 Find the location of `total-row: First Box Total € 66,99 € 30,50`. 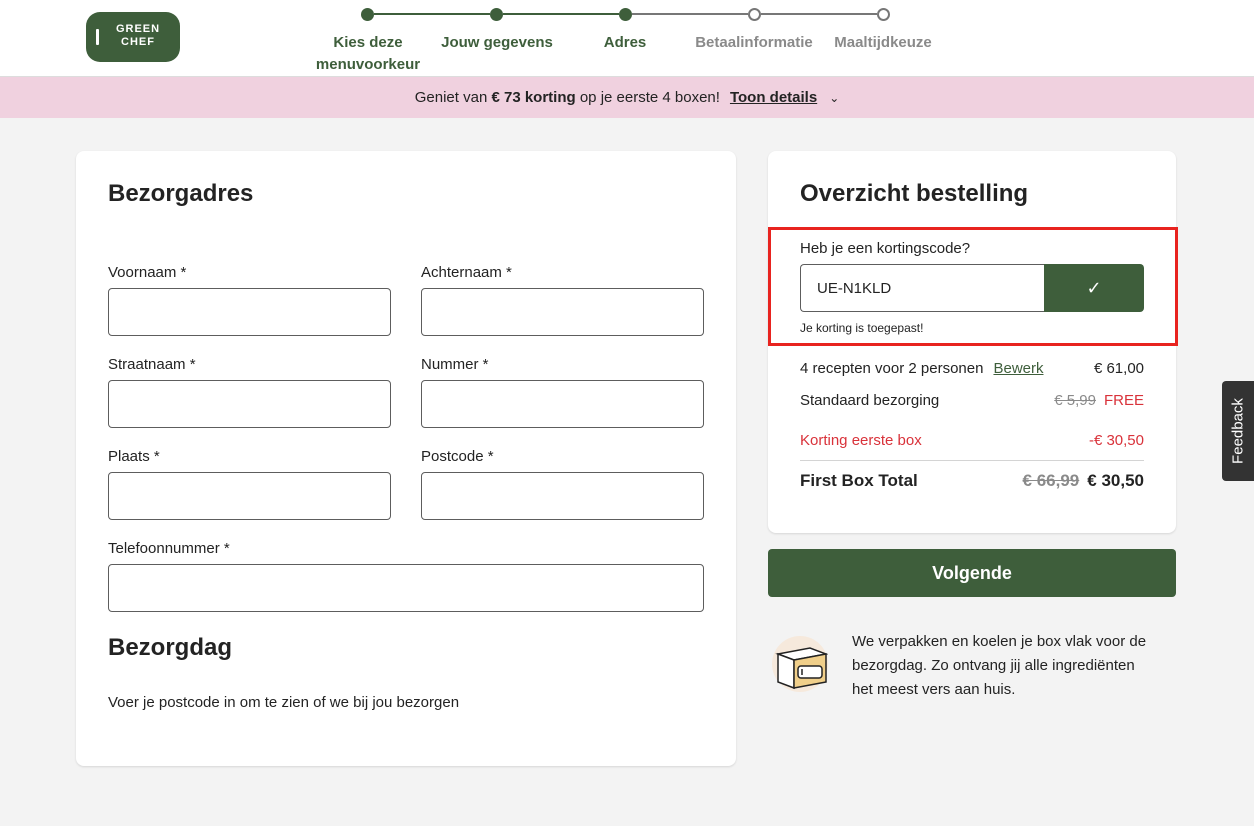

total-row: First Box Total € 66,99 € 30,50 is located at coordinates (972, 481).